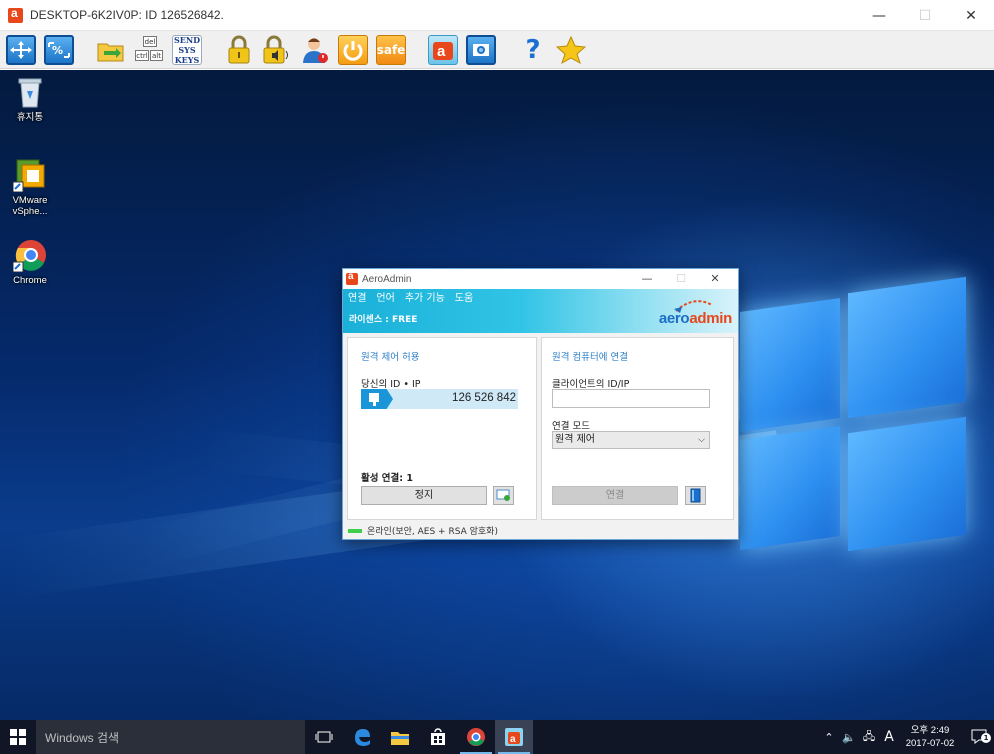  I want to click on start-button, so click(18, 737).